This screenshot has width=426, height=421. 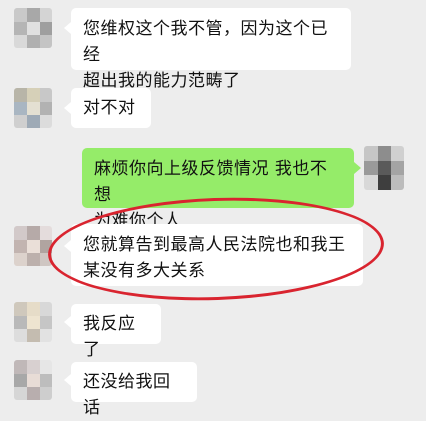 What do you see at coordinates (205, 42) in the screenshot?
I see `message-line: 您维权这个我不管，因为这个已经` at bounding box center [205, 42].